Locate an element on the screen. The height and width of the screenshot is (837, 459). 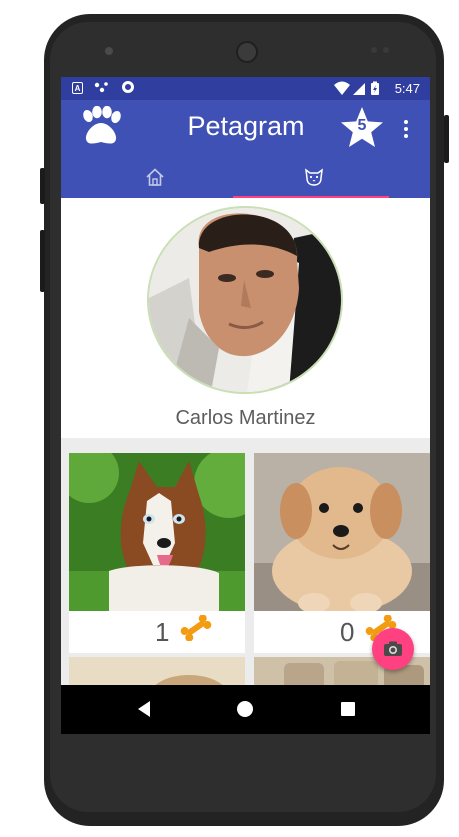
camera-fab is located at coordinates (393, 649).